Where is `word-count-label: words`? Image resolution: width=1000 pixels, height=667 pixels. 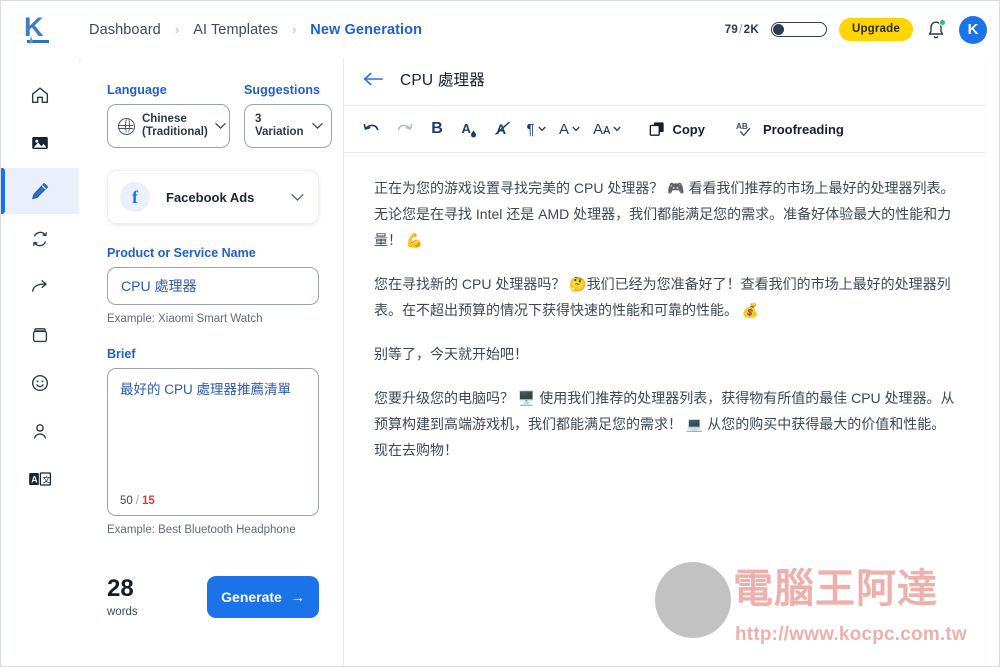
word-count-label: words is located at coordinates (122, 611).